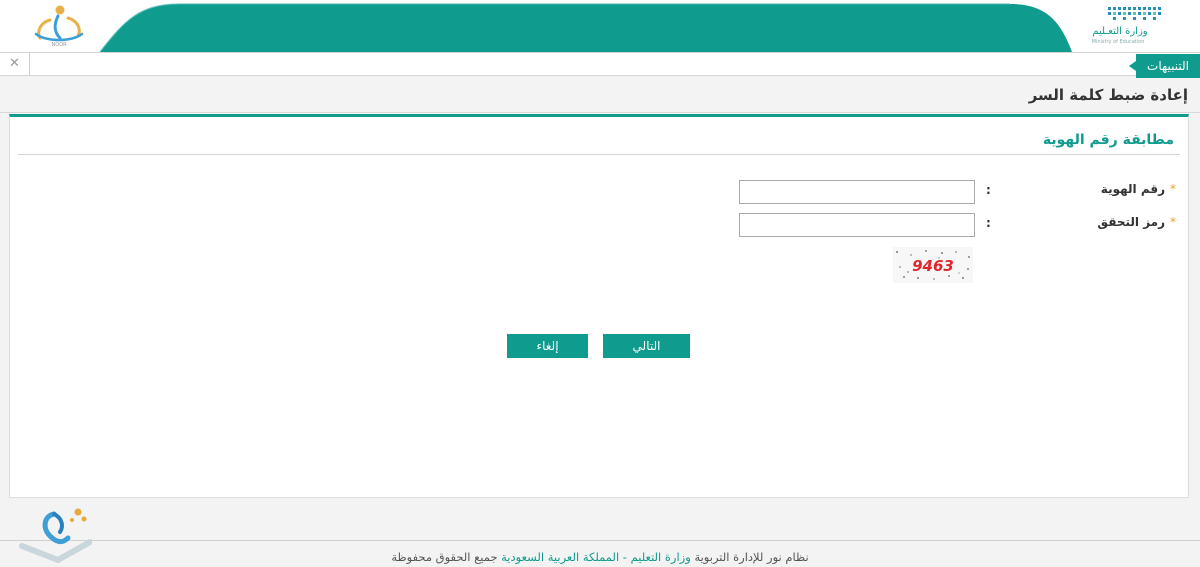  I want to click on verification-code-label-text: رمز التحقق, so click(1131, 222).